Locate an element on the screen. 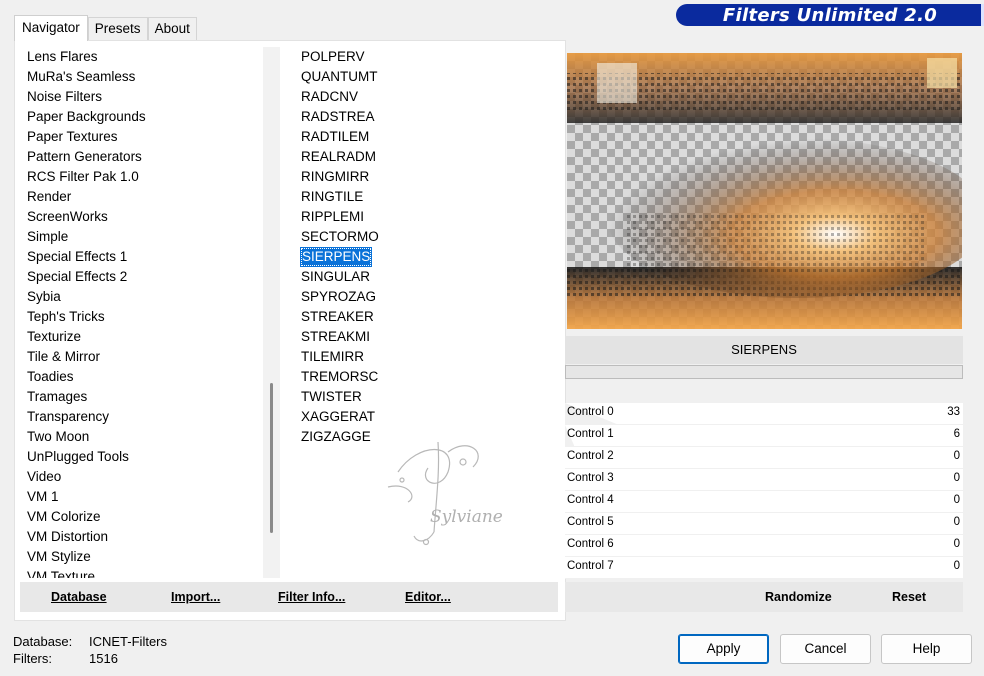  category-item: Noise Filters is located at coordinates (141, 97).